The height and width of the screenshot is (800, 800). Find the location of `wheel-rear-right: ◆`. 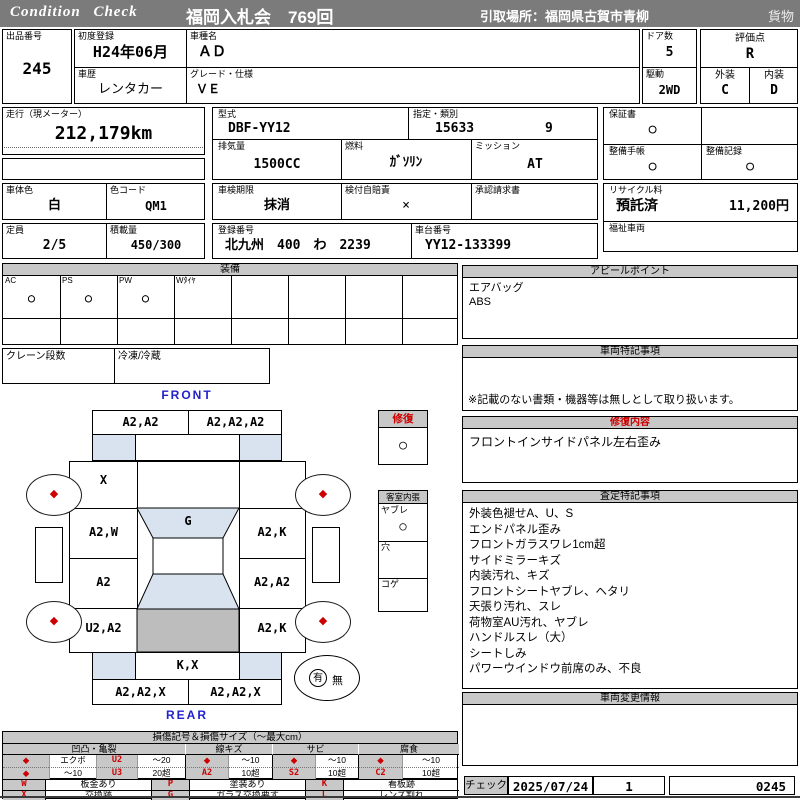

wheel-rear-right: ◆ is located at coordinates (323, 622).